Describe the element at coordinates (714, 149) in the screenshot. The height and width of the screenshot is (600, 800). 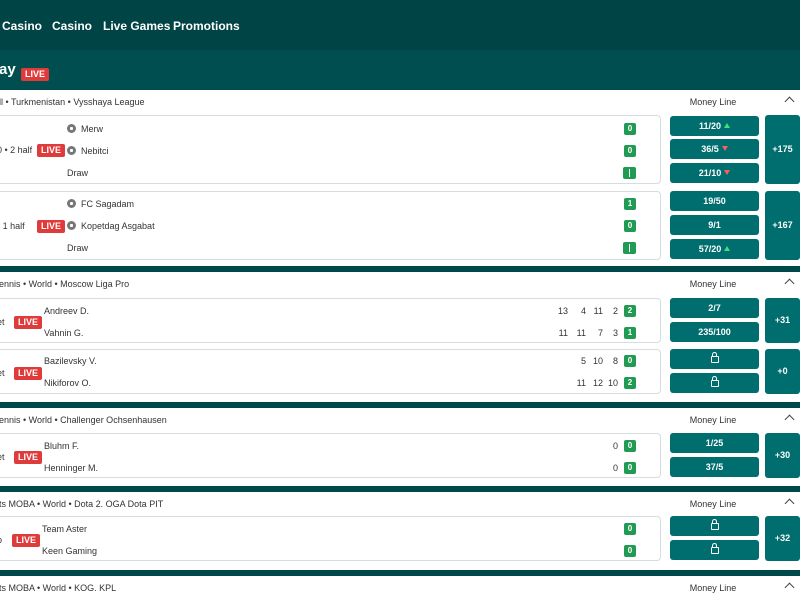
I see `odds-button-away: 36/5` at that location.